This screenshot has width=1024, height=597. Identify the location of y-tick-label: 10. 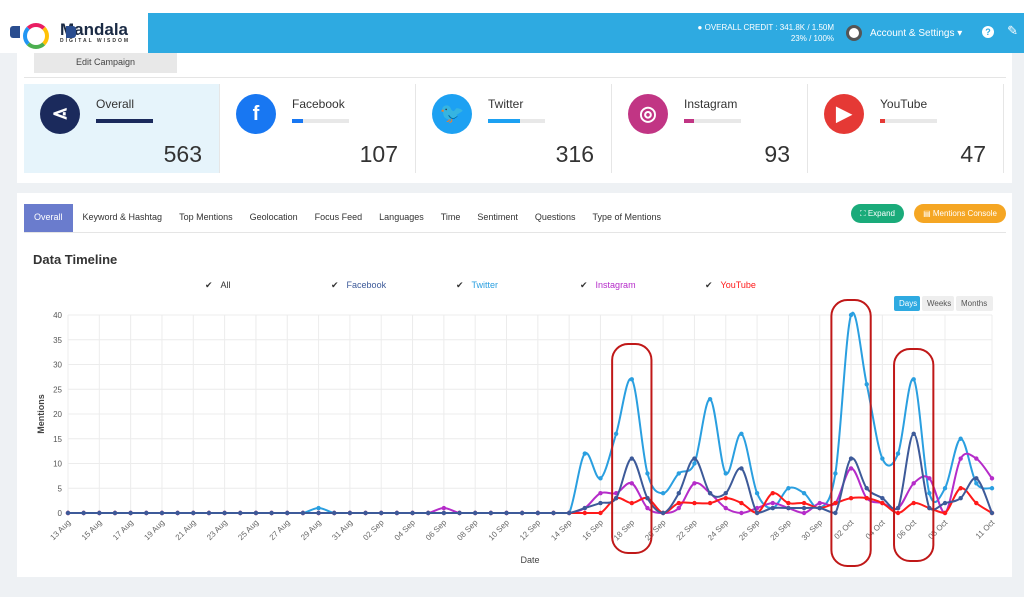
(57, 464).